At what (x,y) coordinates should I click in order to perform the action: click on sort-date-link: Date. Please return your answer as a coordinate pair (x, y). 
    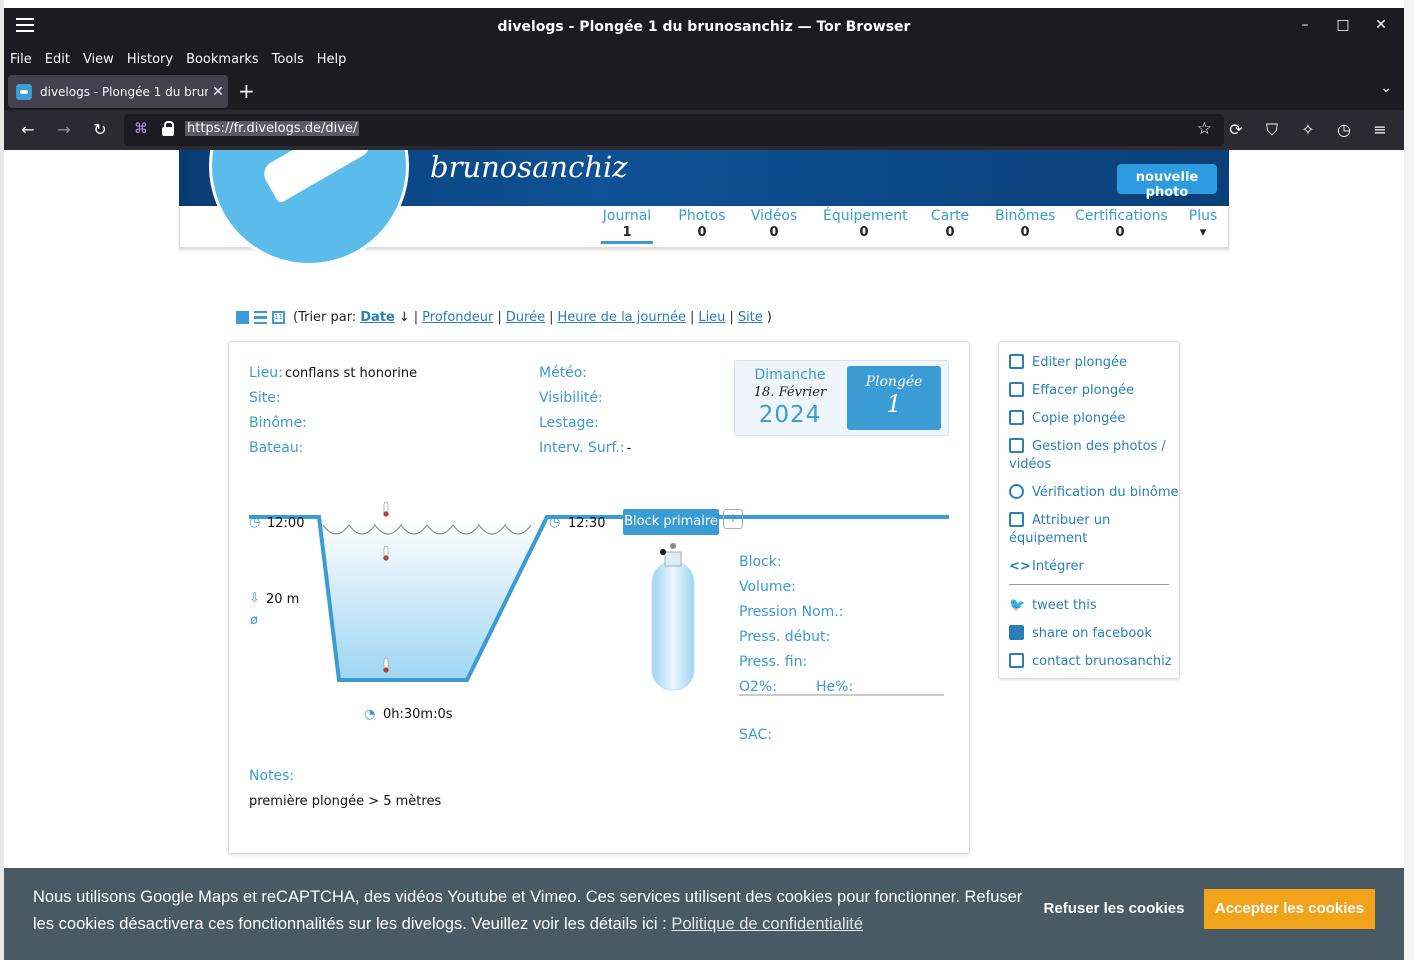
    Looking at the image, I should click on (377, 317).